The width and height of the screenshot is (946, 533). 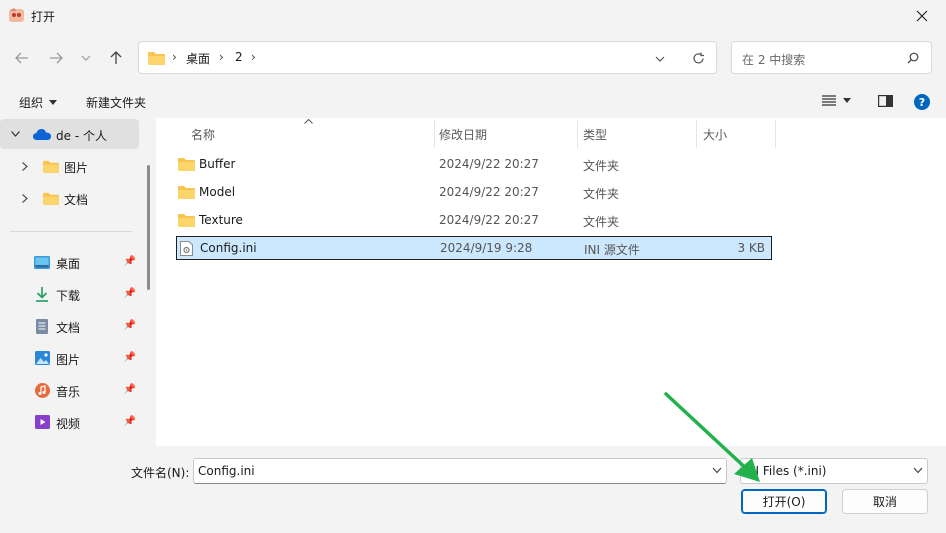 I want to click on sidebar-item-downloads: 下载 📌, so click(x=70, y=294).